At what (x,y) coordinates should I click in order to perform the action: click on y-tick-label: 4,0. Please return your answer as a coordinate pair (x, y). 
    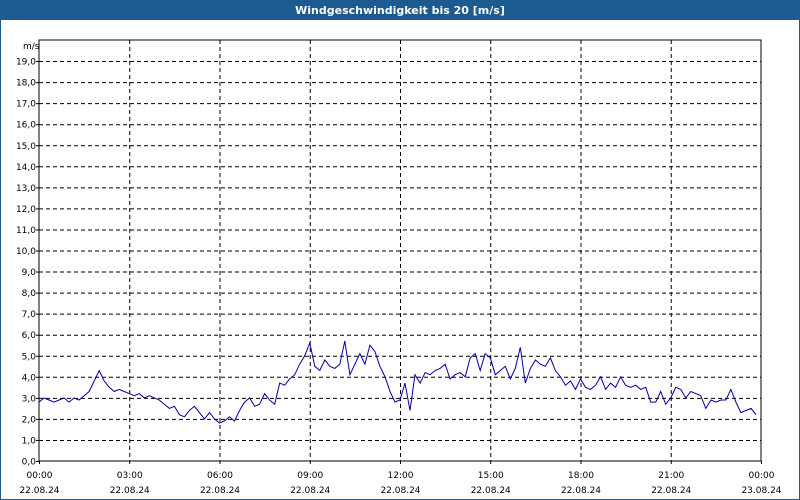
    Looking at the image, I should click on (29, 378).